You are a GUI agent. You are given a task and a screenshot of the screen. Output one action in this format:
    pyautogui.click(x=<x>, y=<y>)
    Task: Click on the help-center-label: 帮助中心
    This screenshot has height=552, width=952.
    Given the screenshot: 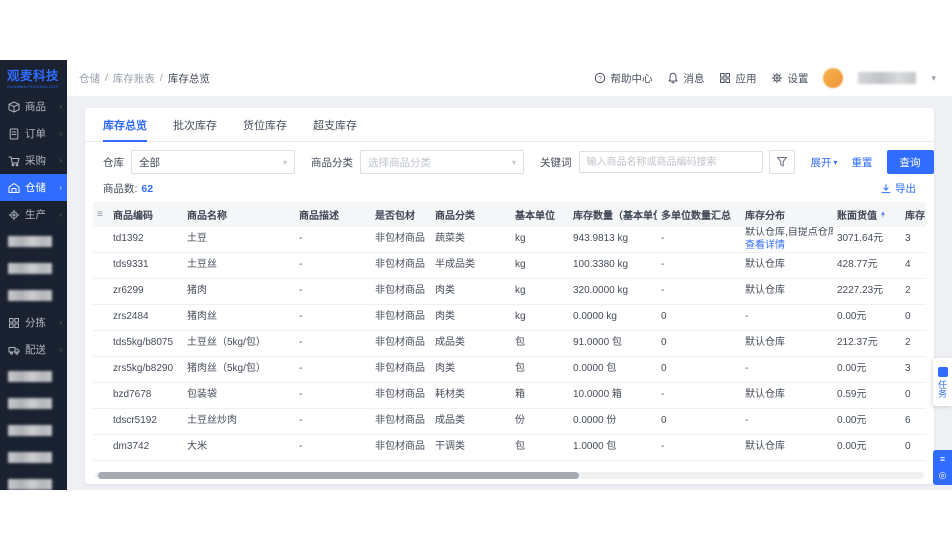 What is the action you would take?
    pyautogui.click(x=631, y=78)
    